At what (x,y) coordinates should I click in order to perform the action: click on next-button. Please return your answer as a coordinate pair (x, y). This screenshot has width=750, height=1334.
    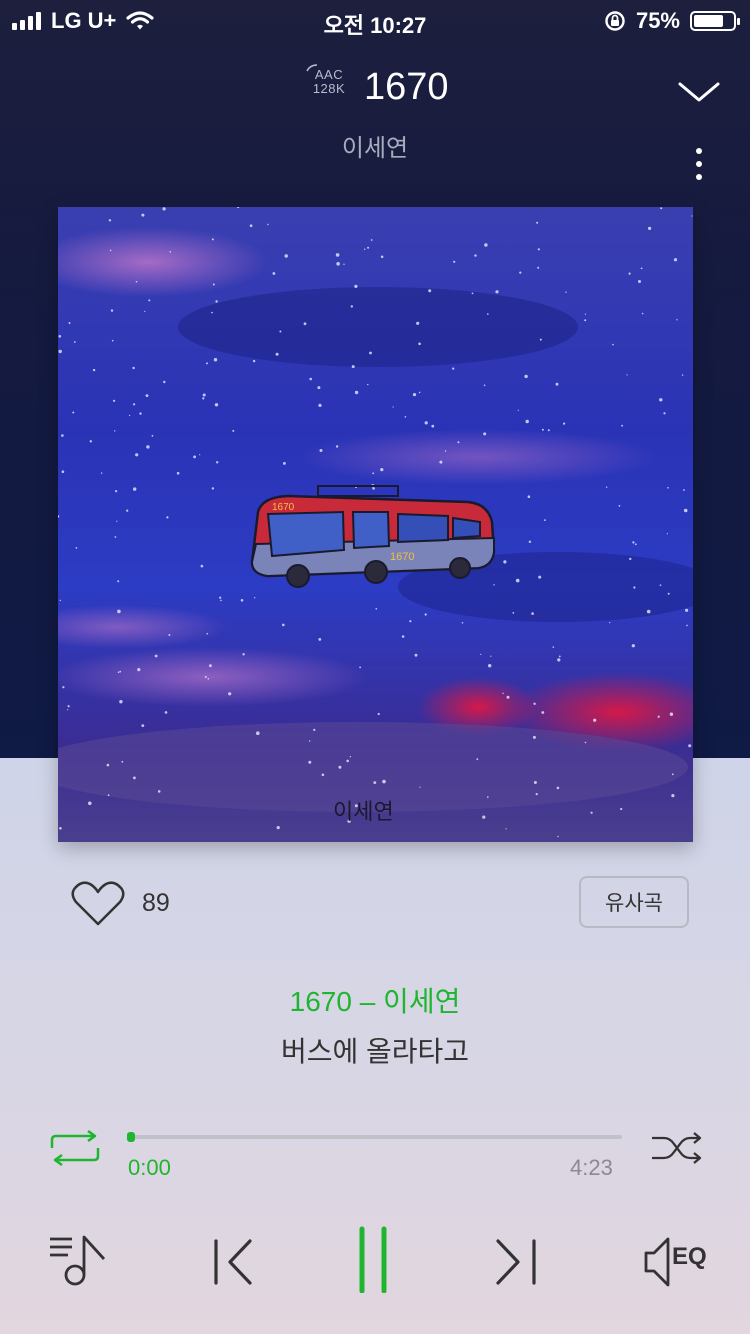
    Looking at the image, I should click on (516, 1259).